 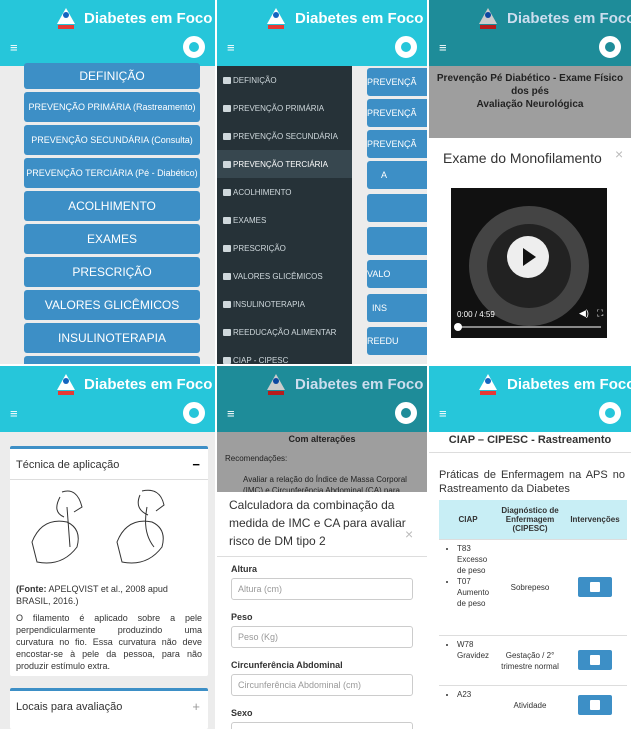 What do you see at coordinates (98, 526) in the screenshot?
I see `monofilament-illustration` at bounding box center [98, 526].